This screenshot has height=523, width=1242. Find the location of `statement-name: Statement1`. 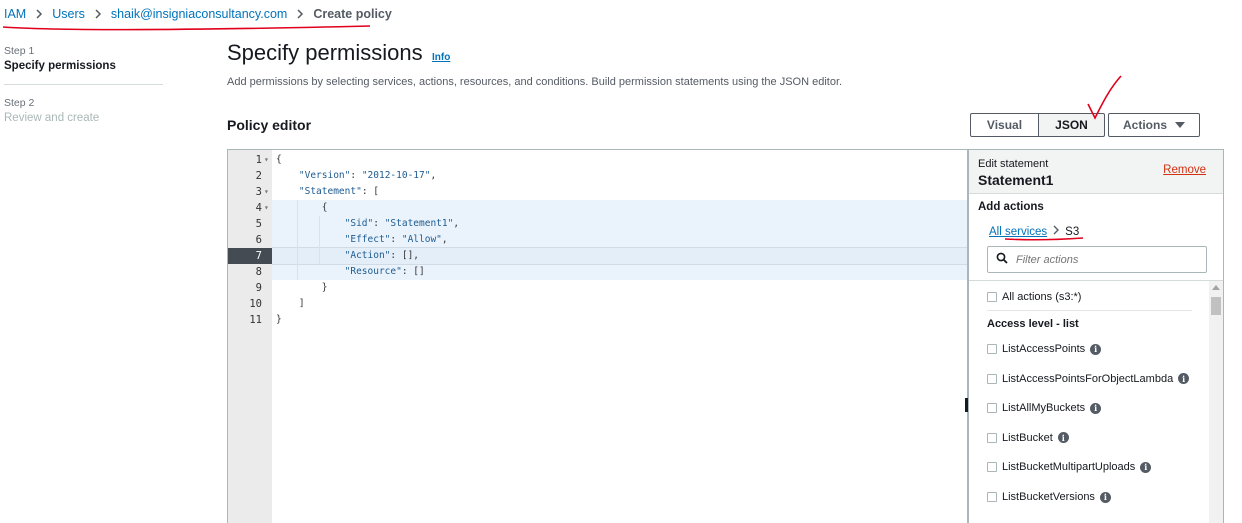

statement-name: Statement1 is located at coordinates (1016, 180).